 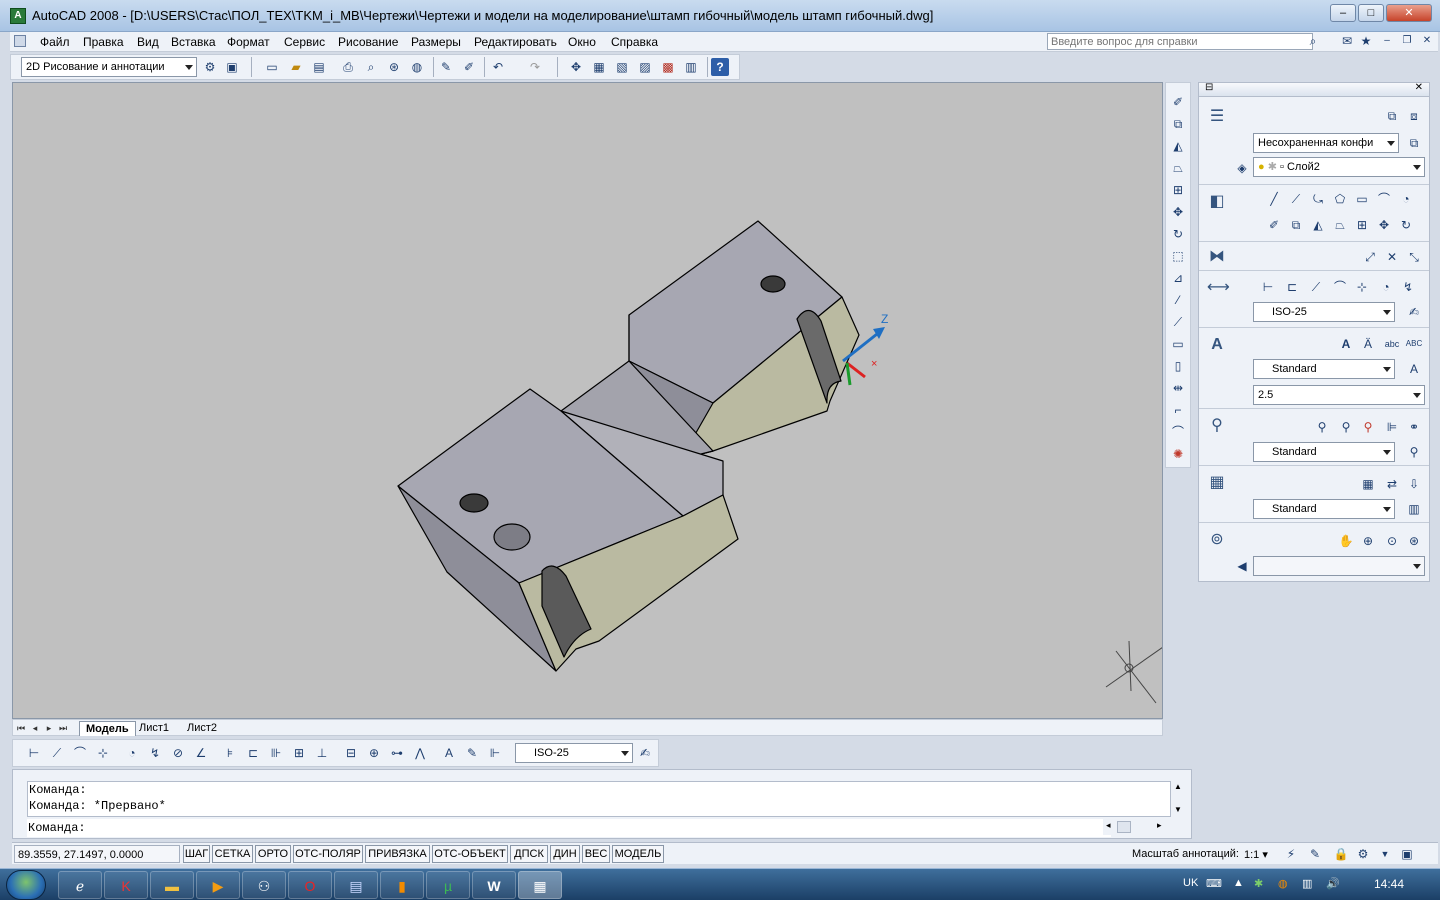 I want to click on ordinate-dim-icon: ⊹, so click(x=103, y=753).